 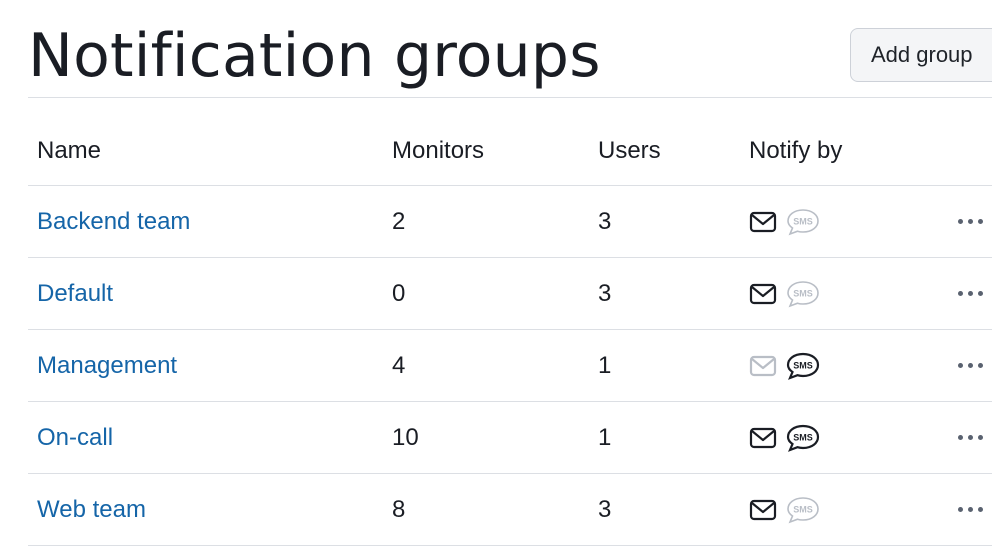 I want to click on table-row: On-call 10 1 SMS, so click(x=510, y=438).